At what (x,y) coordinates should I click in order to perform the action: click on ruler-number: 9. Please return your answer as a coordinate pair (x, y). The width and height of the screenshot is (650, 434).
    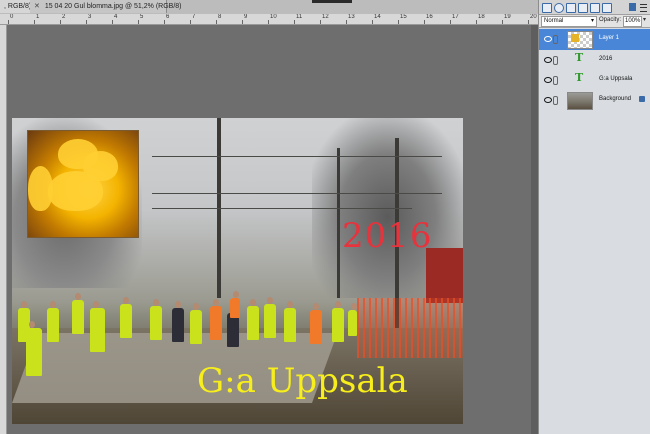
    Looking at the image, I should click on (246, 17).